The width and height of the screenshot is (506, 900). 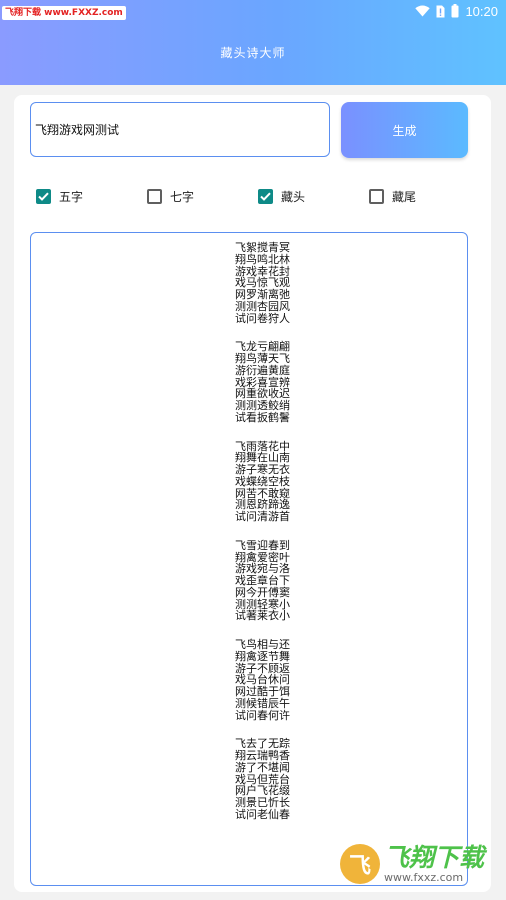 What do you see at coordinates (71, 196) in the screenshot?
I see `option-label: 五字` at bounding box center [71, 196].